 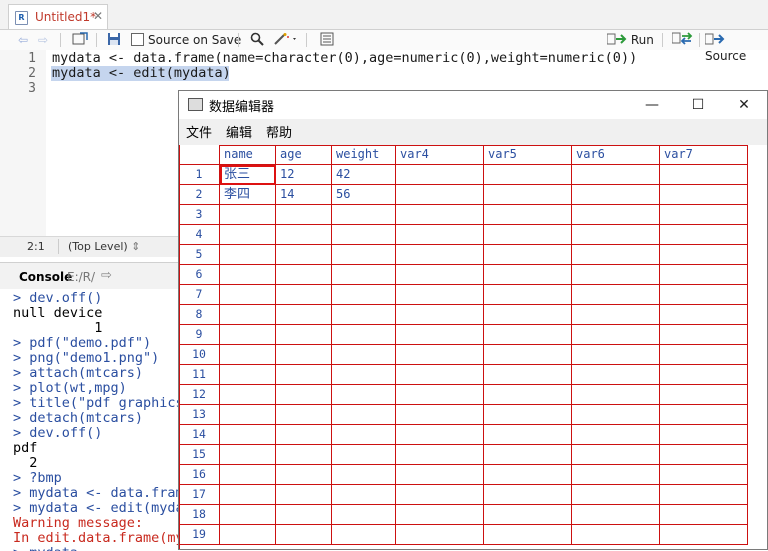 What do you see at coordinates (199, 515) in the screenshot?
I see `row-header: 18` at bounding box center [199, 515].